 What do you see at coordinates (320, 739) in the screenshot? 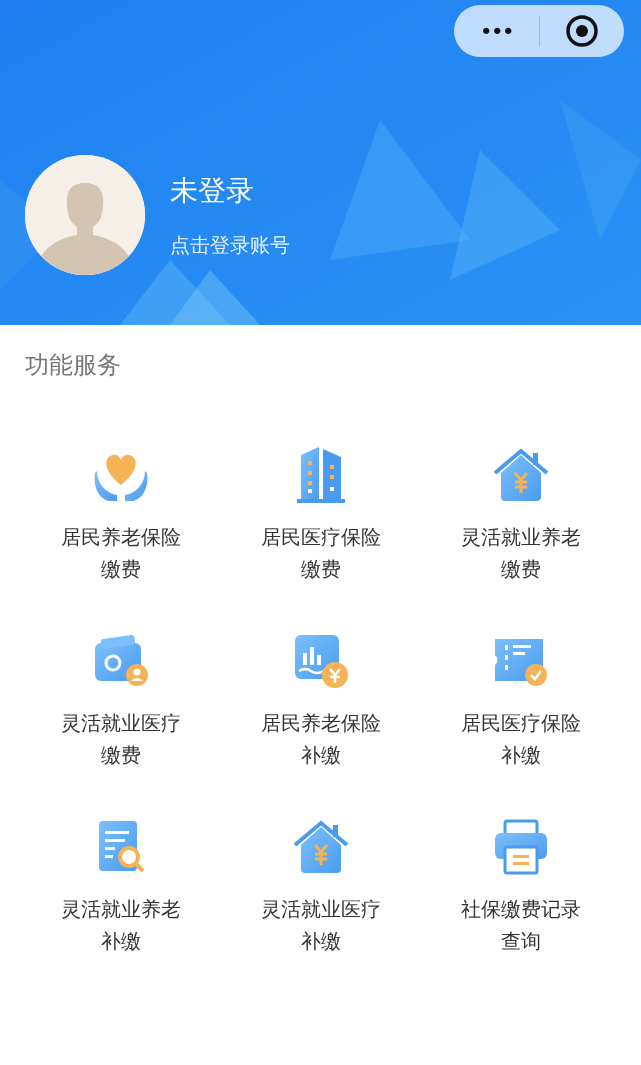
I see `service-label: 居民养老保险 补缴` at bounding box center [320, 739].